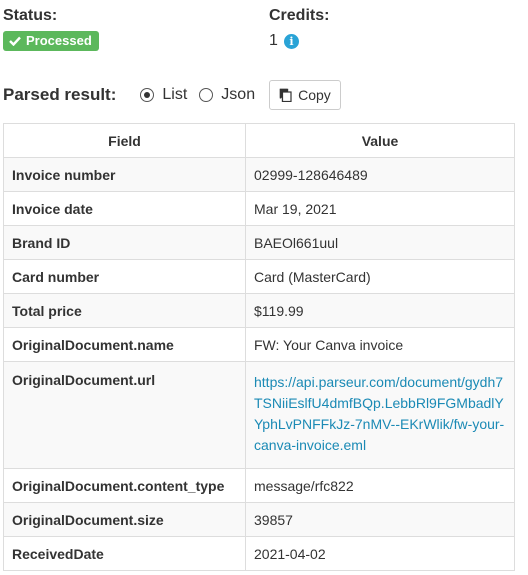  What do you see at coordinates (206, 95) in the screenshot?
I see `radio-json-circle` at bounding box center [206, 95].